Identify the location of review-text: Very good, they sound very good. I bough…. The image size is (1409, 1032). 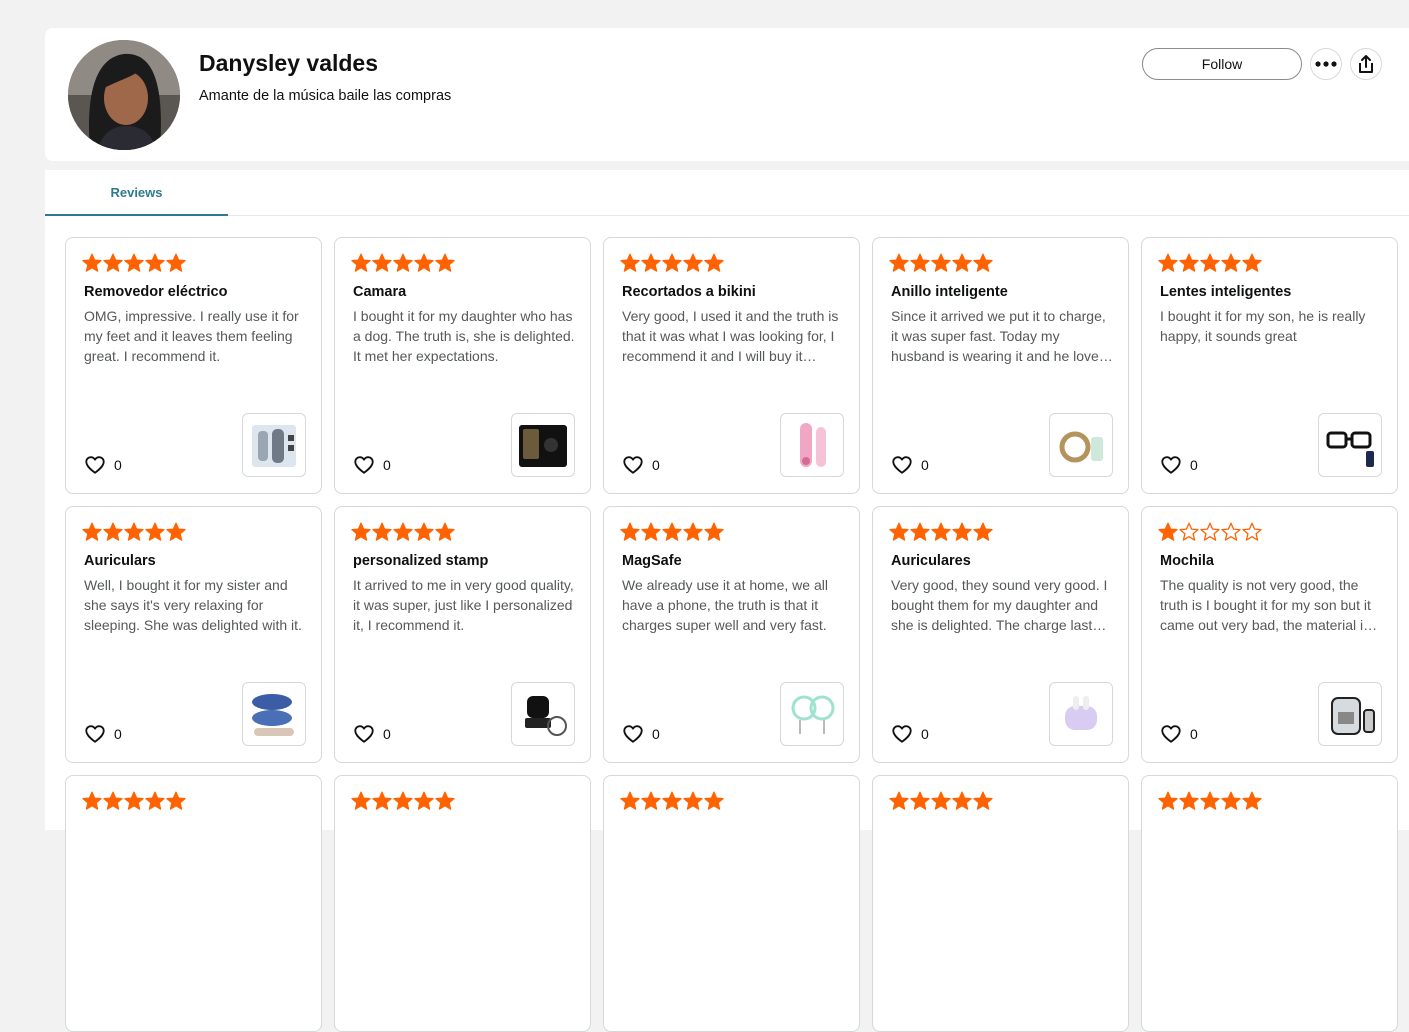
(1002, 605).